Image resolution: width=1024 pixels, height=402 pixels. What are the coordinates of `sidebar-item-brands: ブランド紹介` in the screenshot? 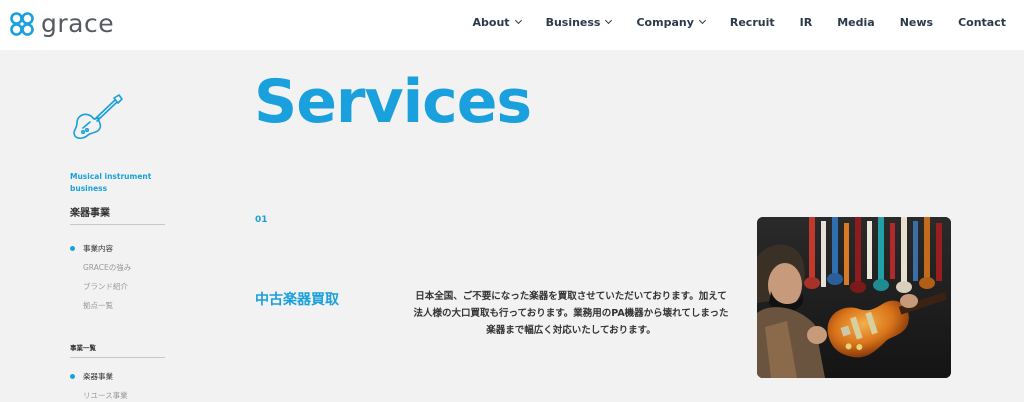 It's located at (100, 290).